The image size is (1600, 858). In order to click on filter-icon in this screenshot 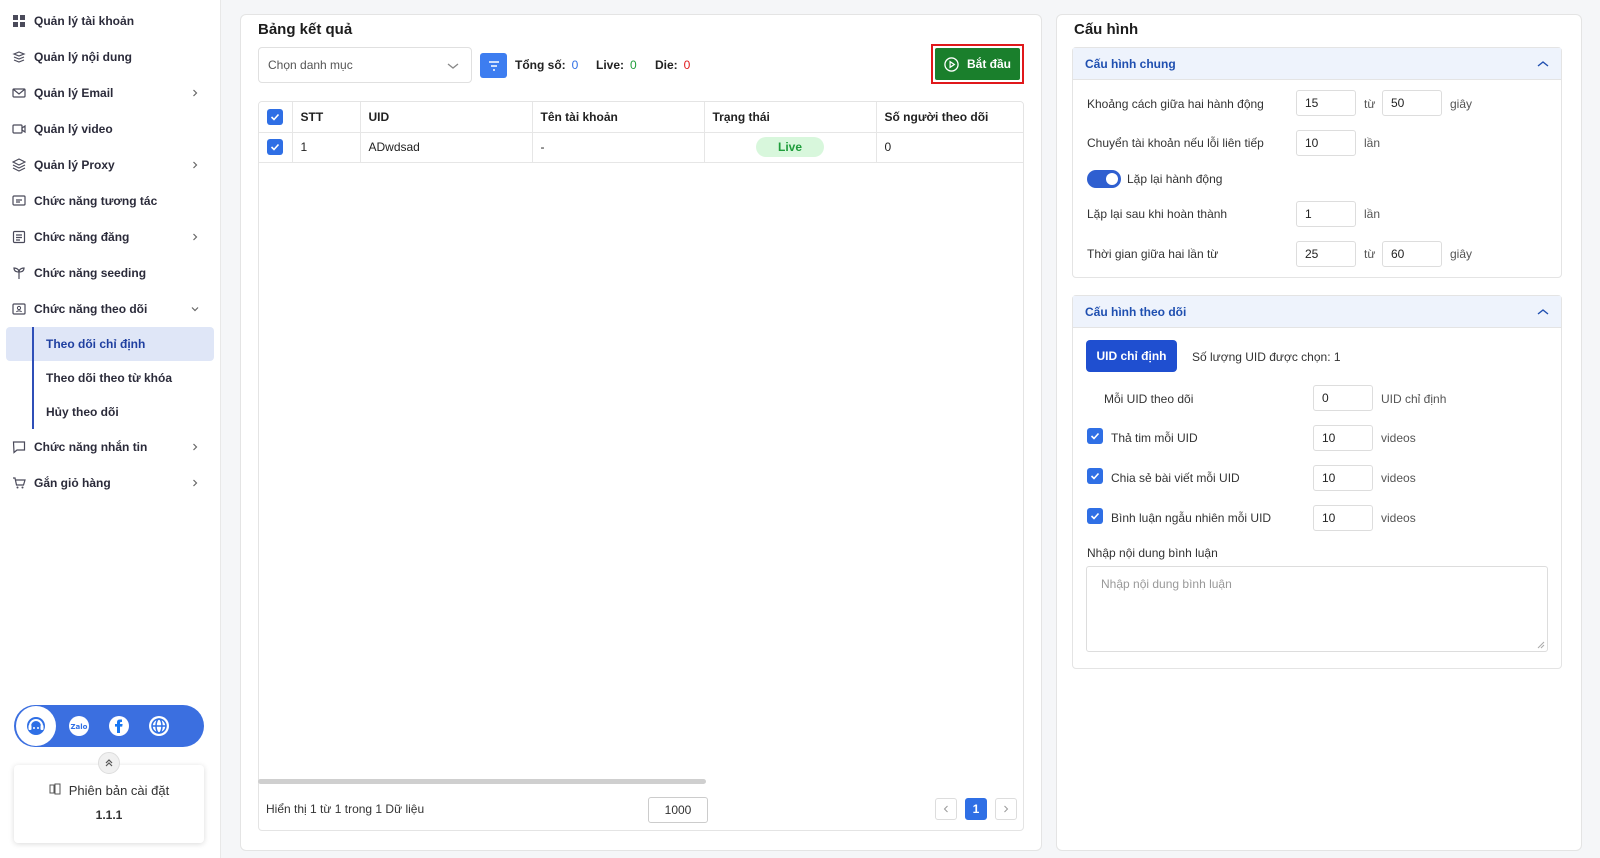, I will do `click(493, 65)`.